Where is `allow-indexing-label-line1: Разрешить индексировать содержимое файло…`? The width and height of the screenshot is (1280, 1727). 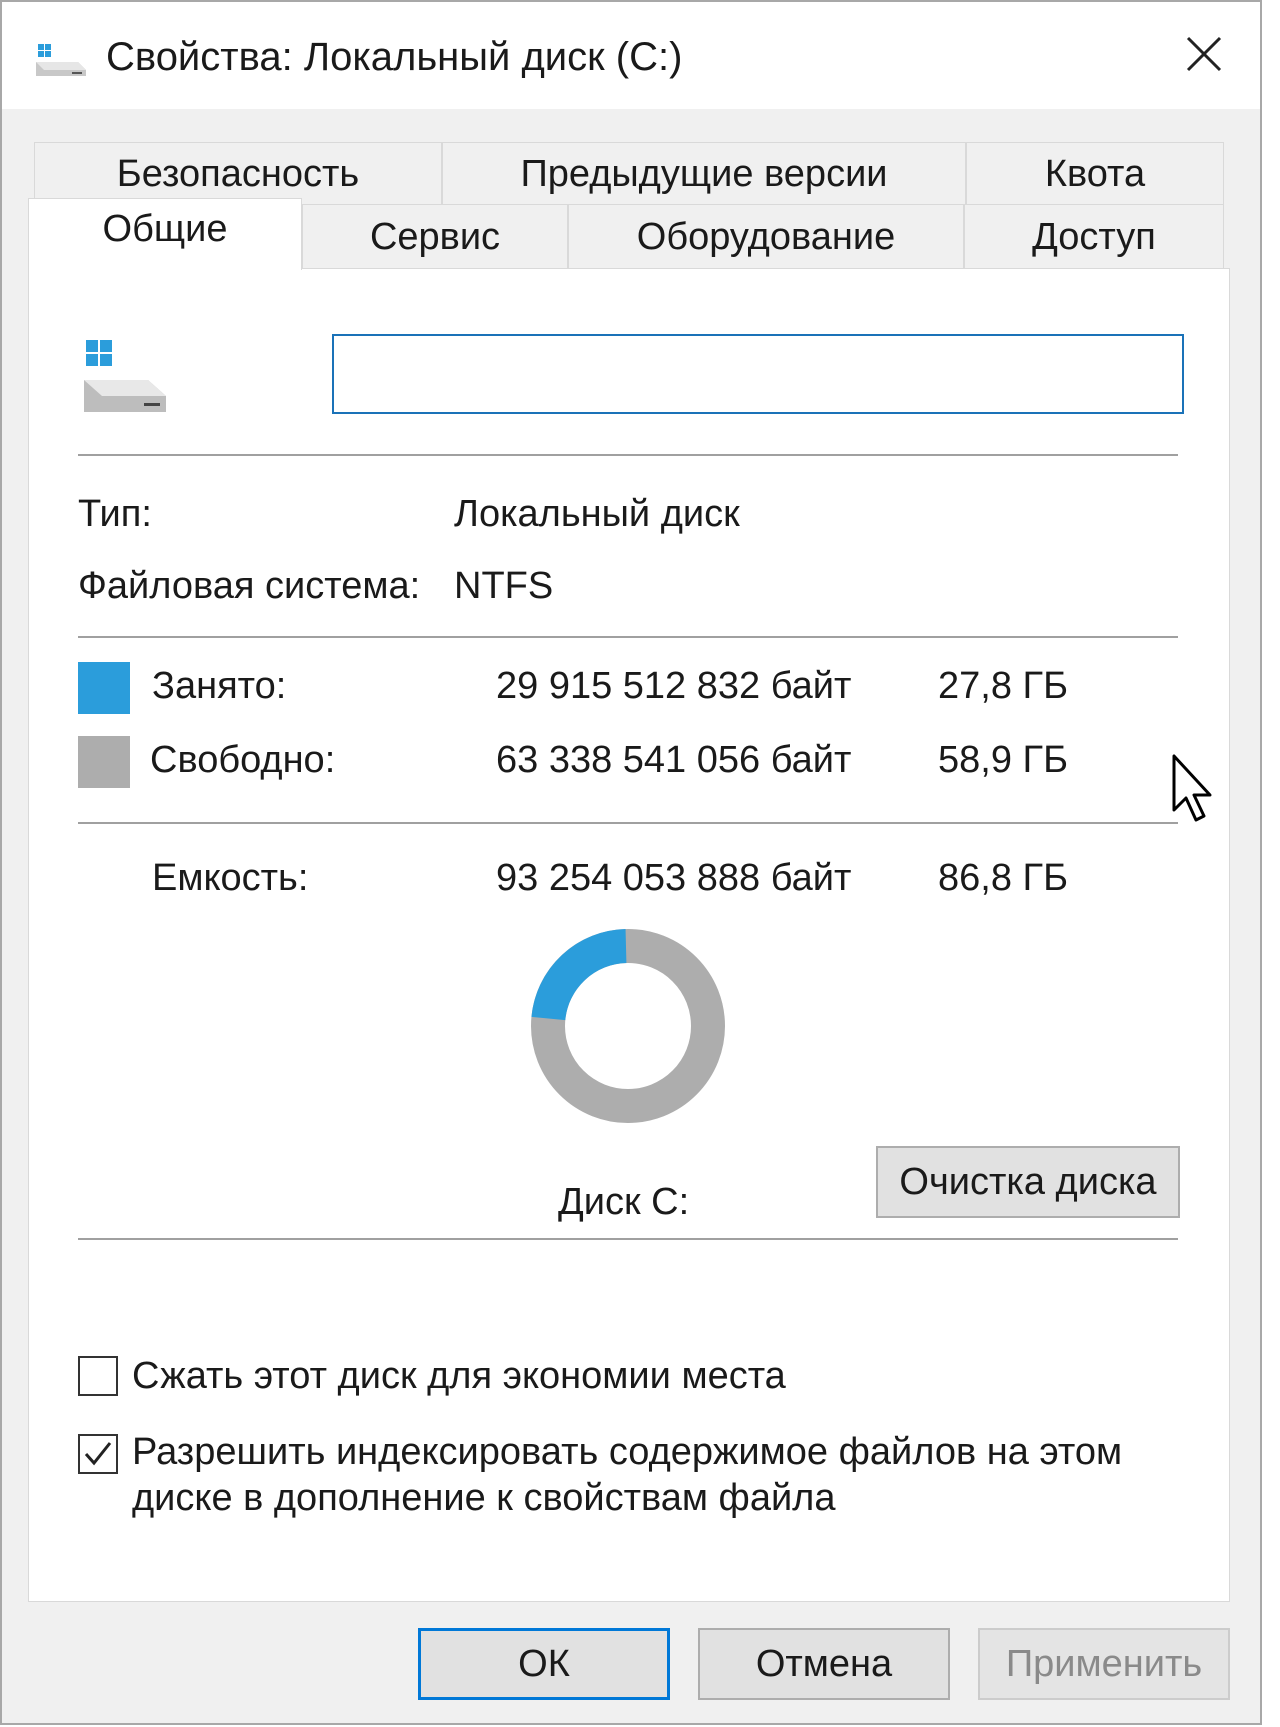
allow-indexing-label-line1: Разрешить индексировать содержимое файло… is located at coordinates (627, 1452).